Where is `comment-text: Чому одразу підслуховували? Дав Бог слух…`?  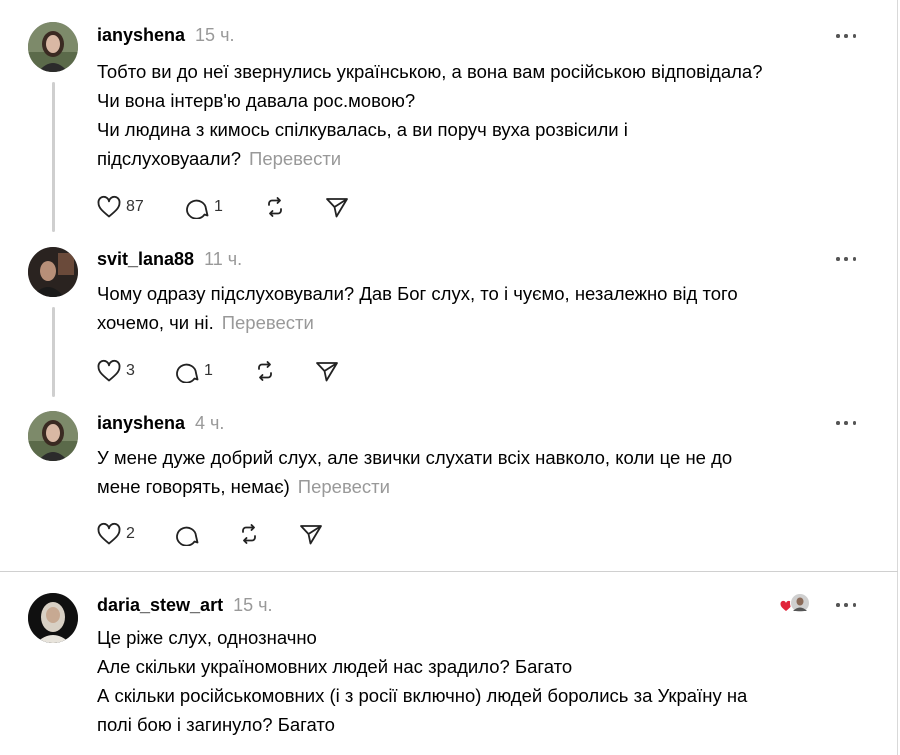
comment-text: Чому одразу підслуховували? Дав Бог слух… is located at coordinates (482, 308).